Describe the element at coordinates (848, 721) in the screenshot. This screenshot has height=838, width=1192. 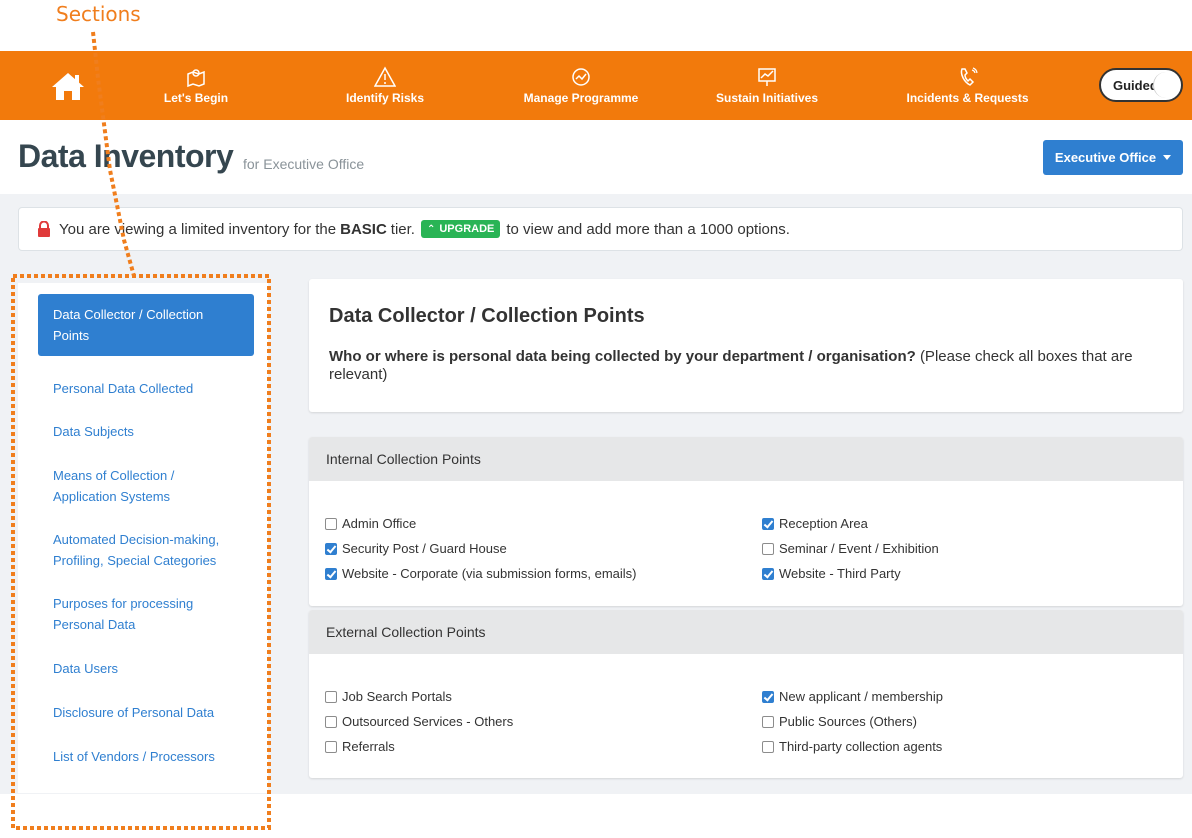
I see `checkbox-label: Public Sources (Others)` at that location.